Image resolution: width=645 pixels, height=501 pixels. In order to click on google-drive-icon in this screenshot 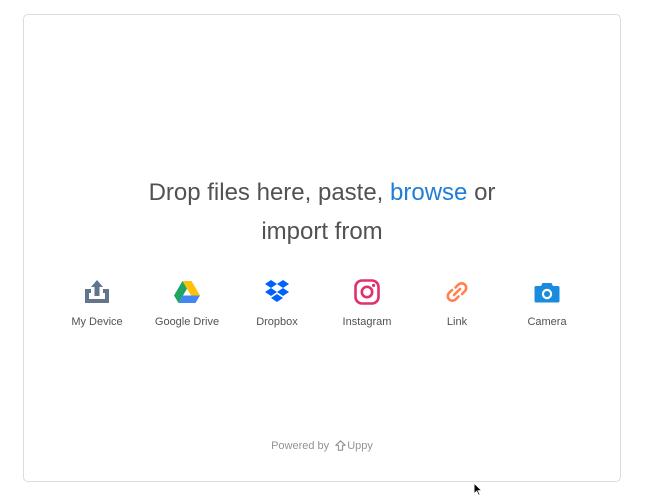, I will do `click(187, 292)`.